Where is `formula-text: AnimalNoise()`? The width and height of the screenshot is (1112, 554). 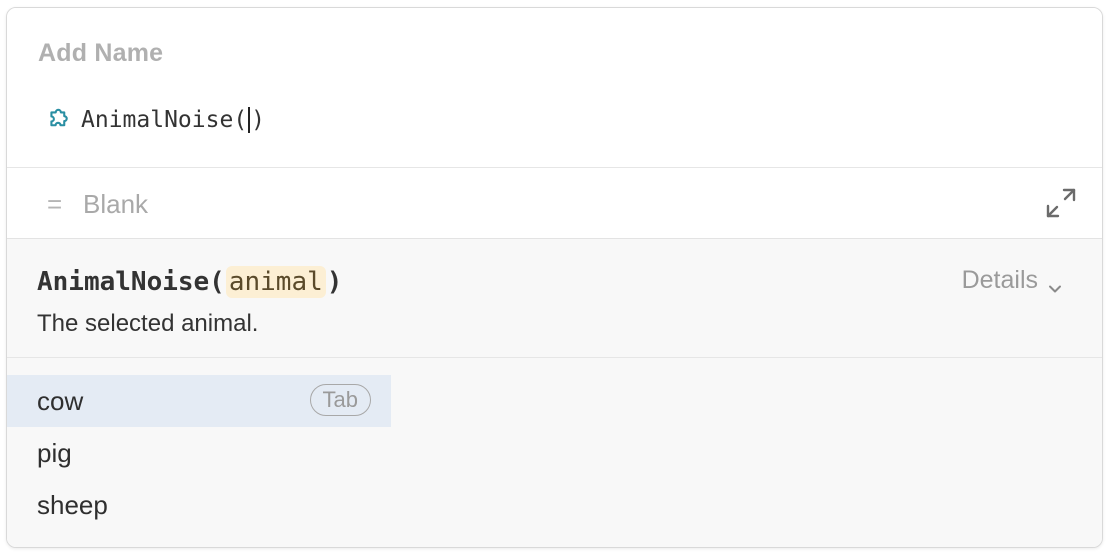 formula-text: AnimalNoise() is located at coordinates (173, 120).